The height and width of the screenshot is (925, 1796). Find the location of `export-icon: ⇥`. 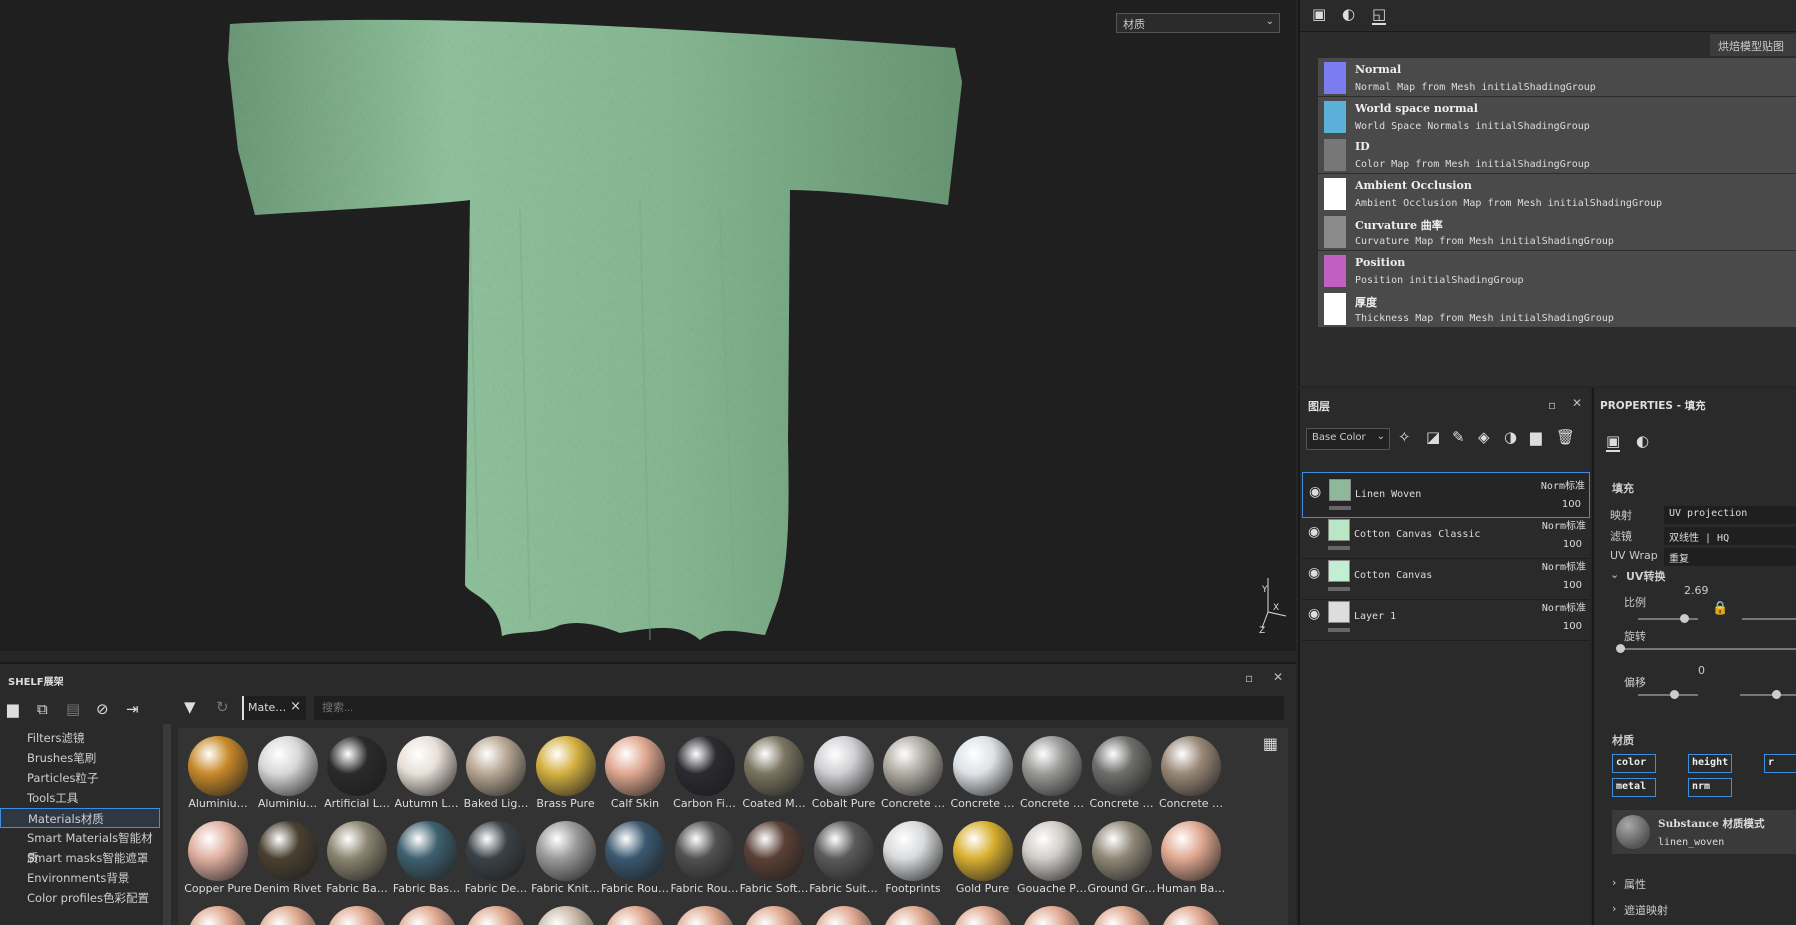

export-icon: ⇥ is located at coordinates (132, 709).